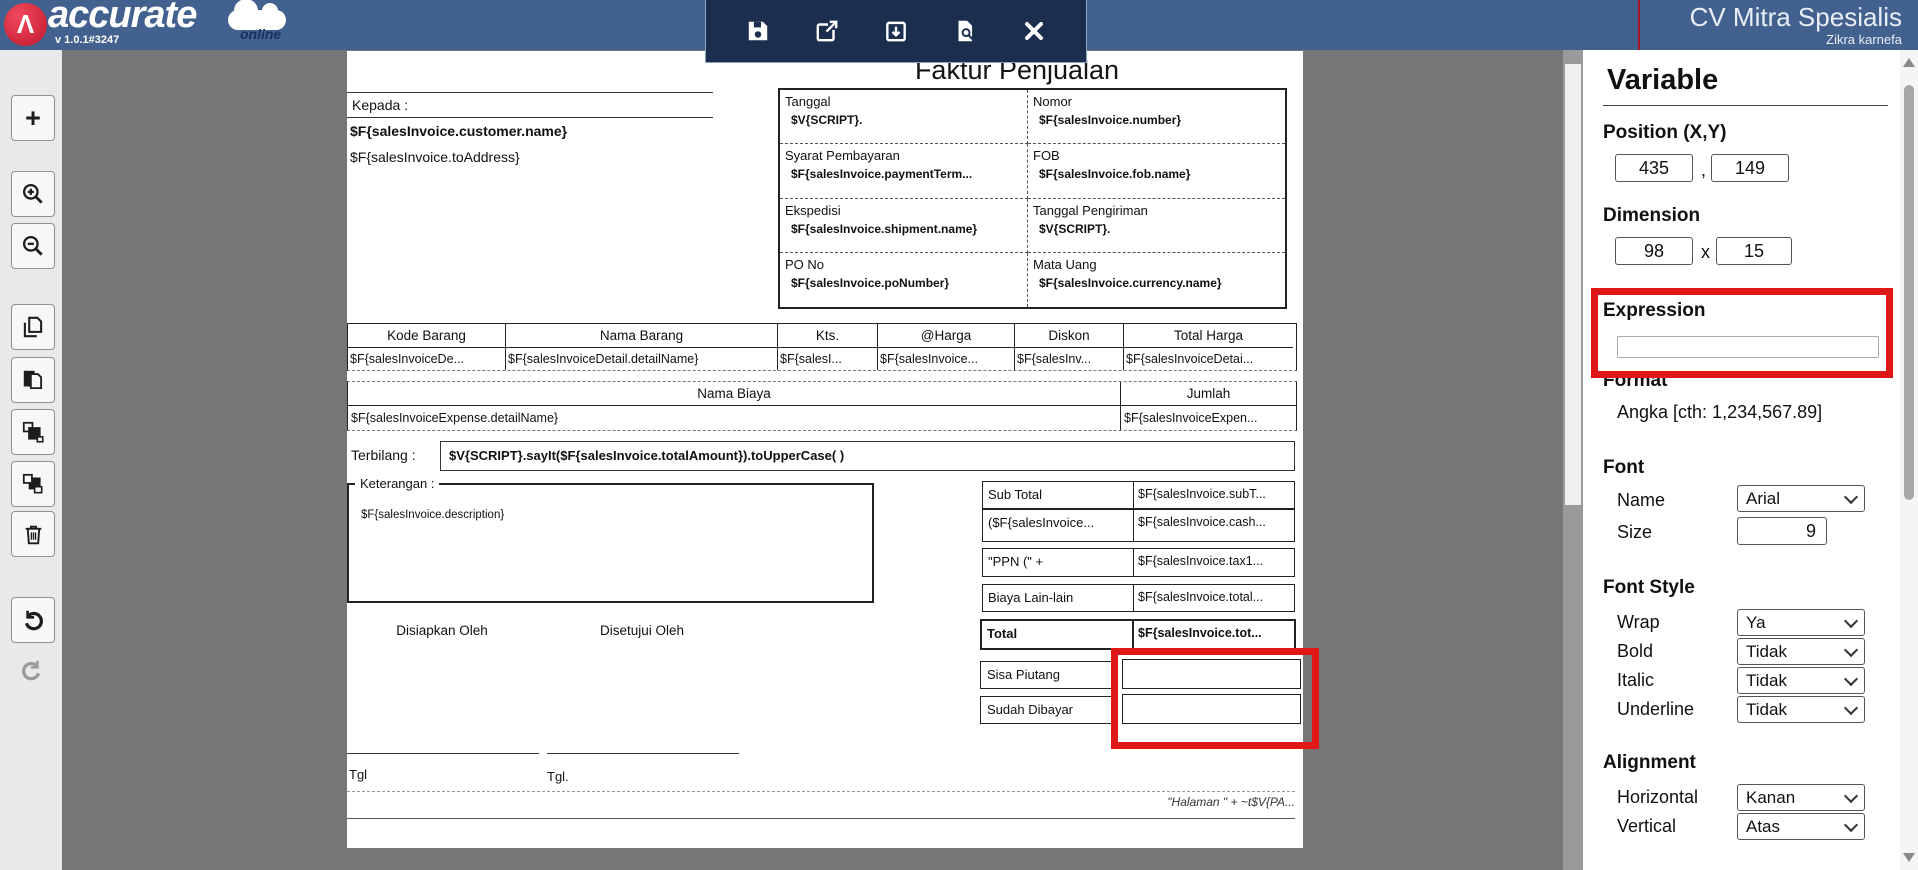 Image resolution: width=1918 pixels, height=870 pixels. What do you see at coordinates (261, 34) in the screenshot?
I see `brand-cloud-word: online` at bounding box center [261, 34].